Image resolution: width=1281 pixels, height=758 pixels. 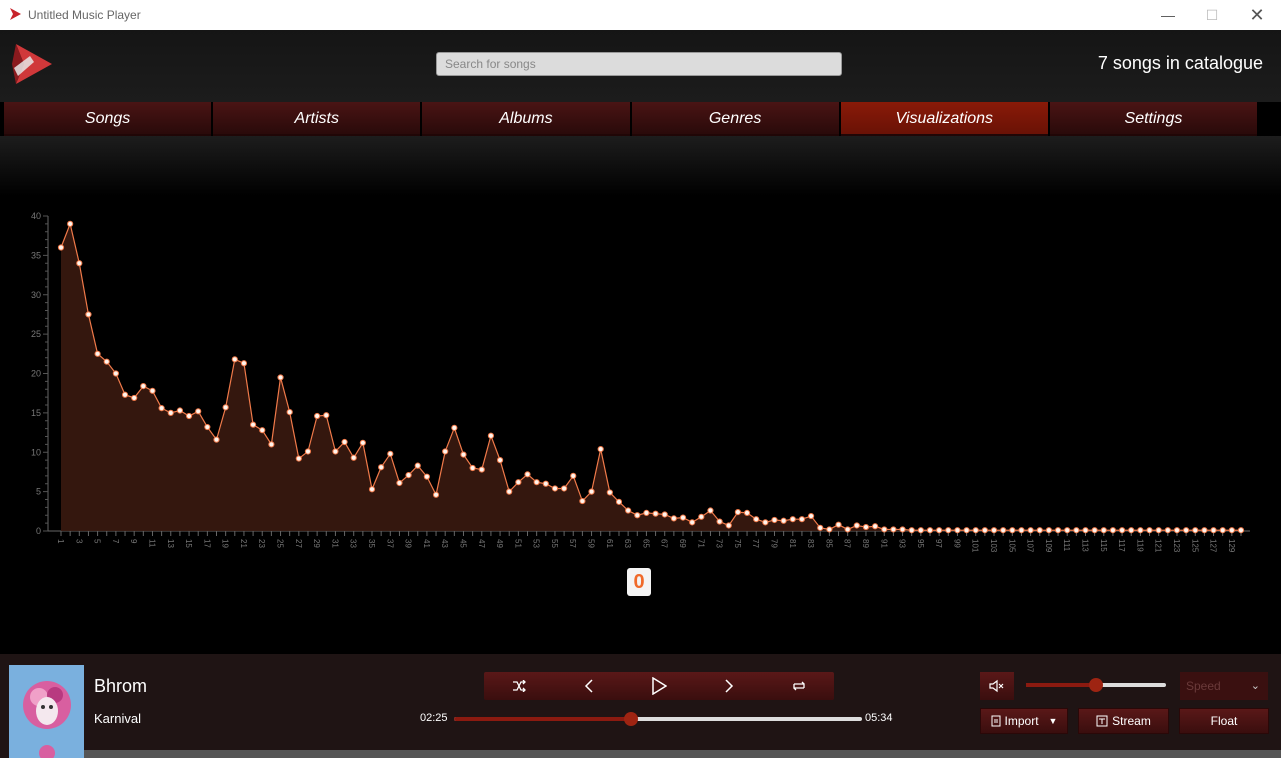 I want to click on x-tick-label: 19, so click(x=225, y=543).